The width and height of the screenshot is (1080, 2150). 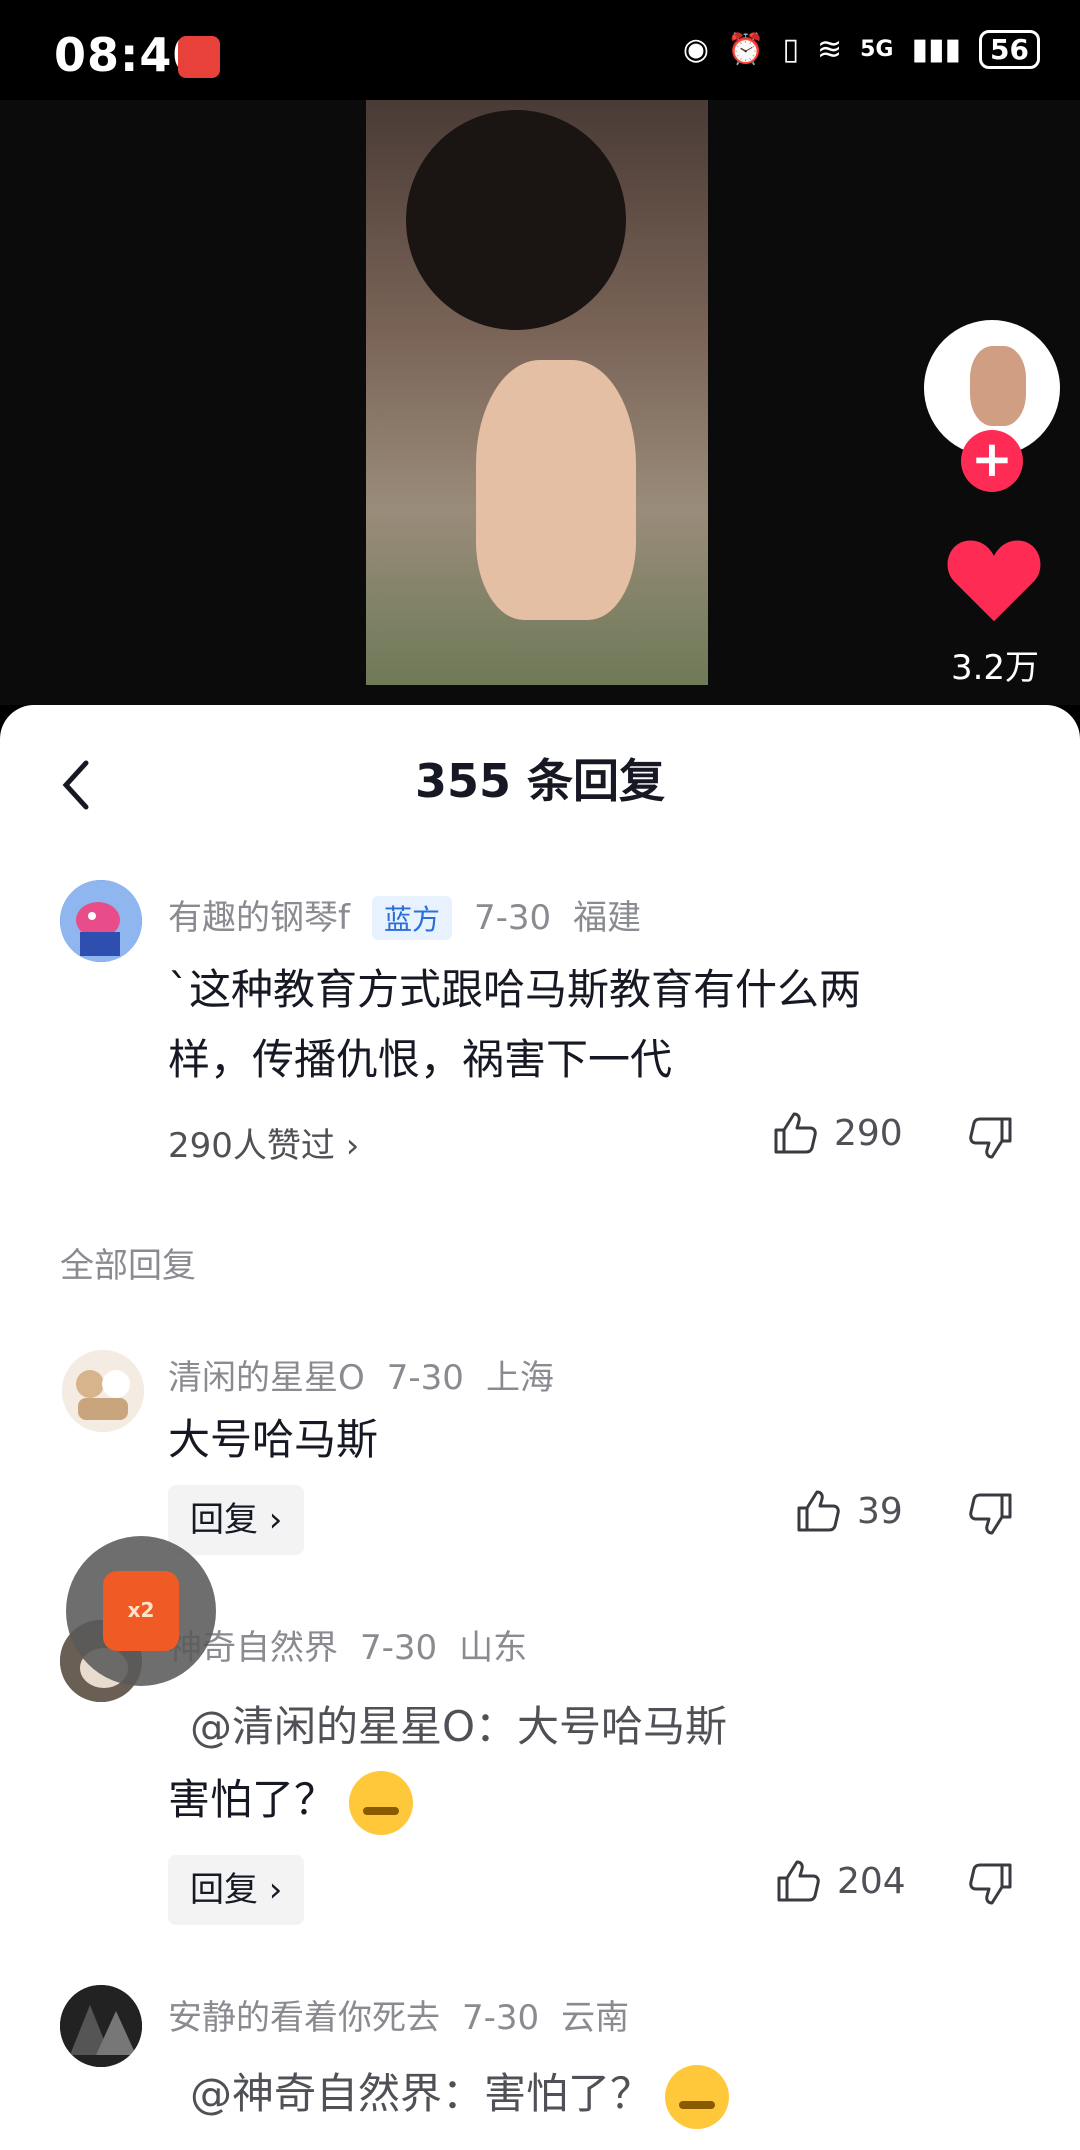 What do you see at coordinates (868, 1133) in the screenshot?
I see `like-count: 290` at bounding box center [868, 1133].